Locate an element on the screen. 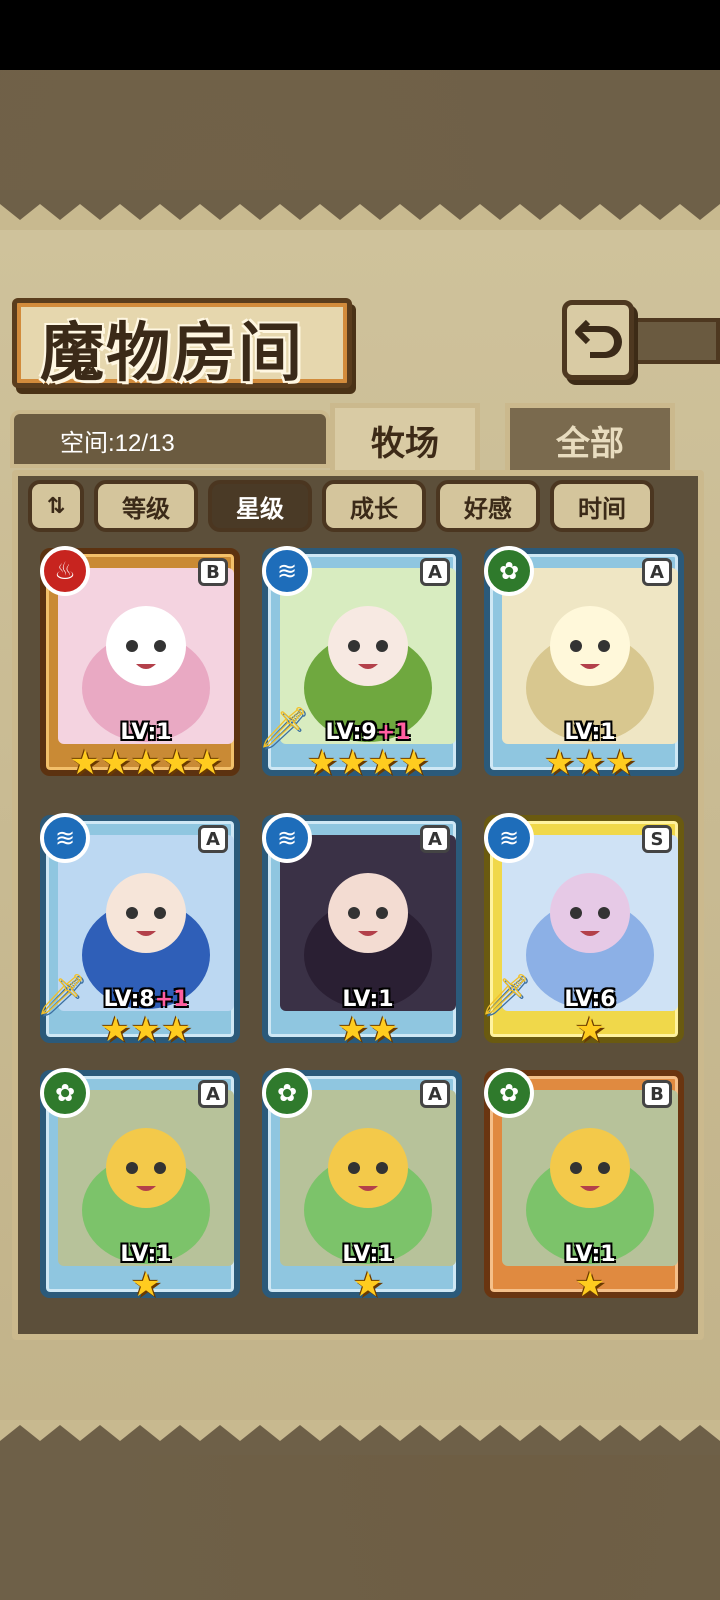 This screenshot has width=720, height=1600. monster-card: ≋ S 🗡 LV:6 ★ is located at coordinates (582, 930).